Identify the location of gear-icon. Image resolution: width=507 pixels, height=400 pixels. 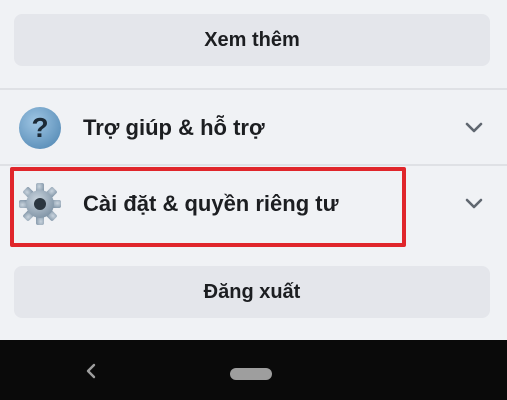
(40, 204).